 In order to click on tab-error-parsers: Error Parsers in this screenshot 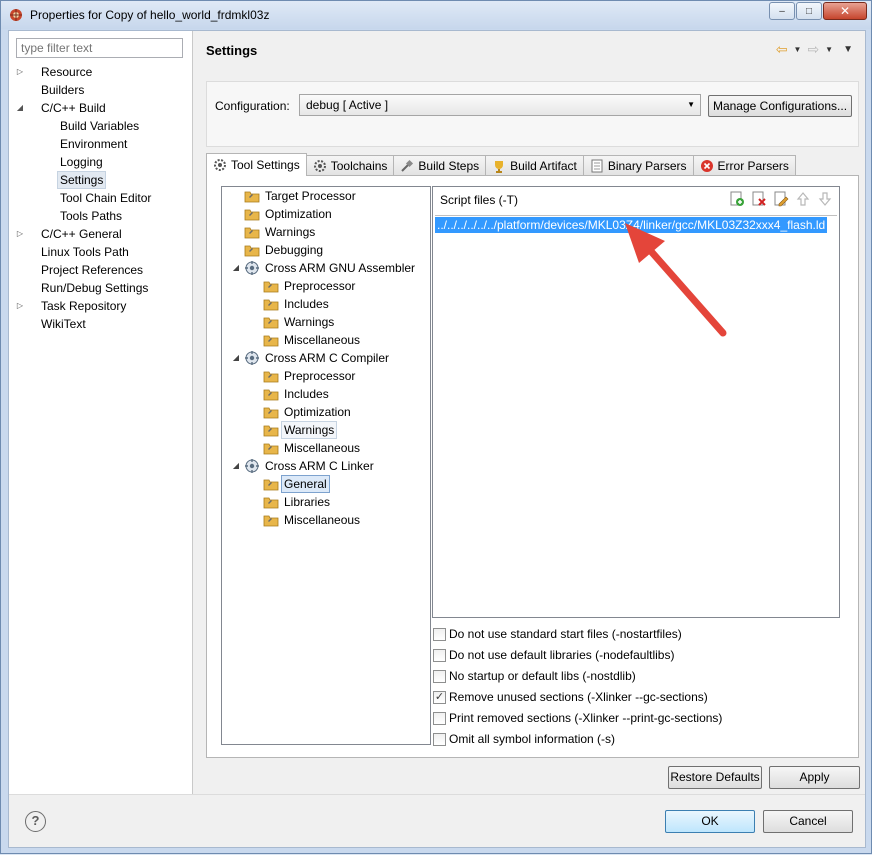, I will do `click(744, 165)`.